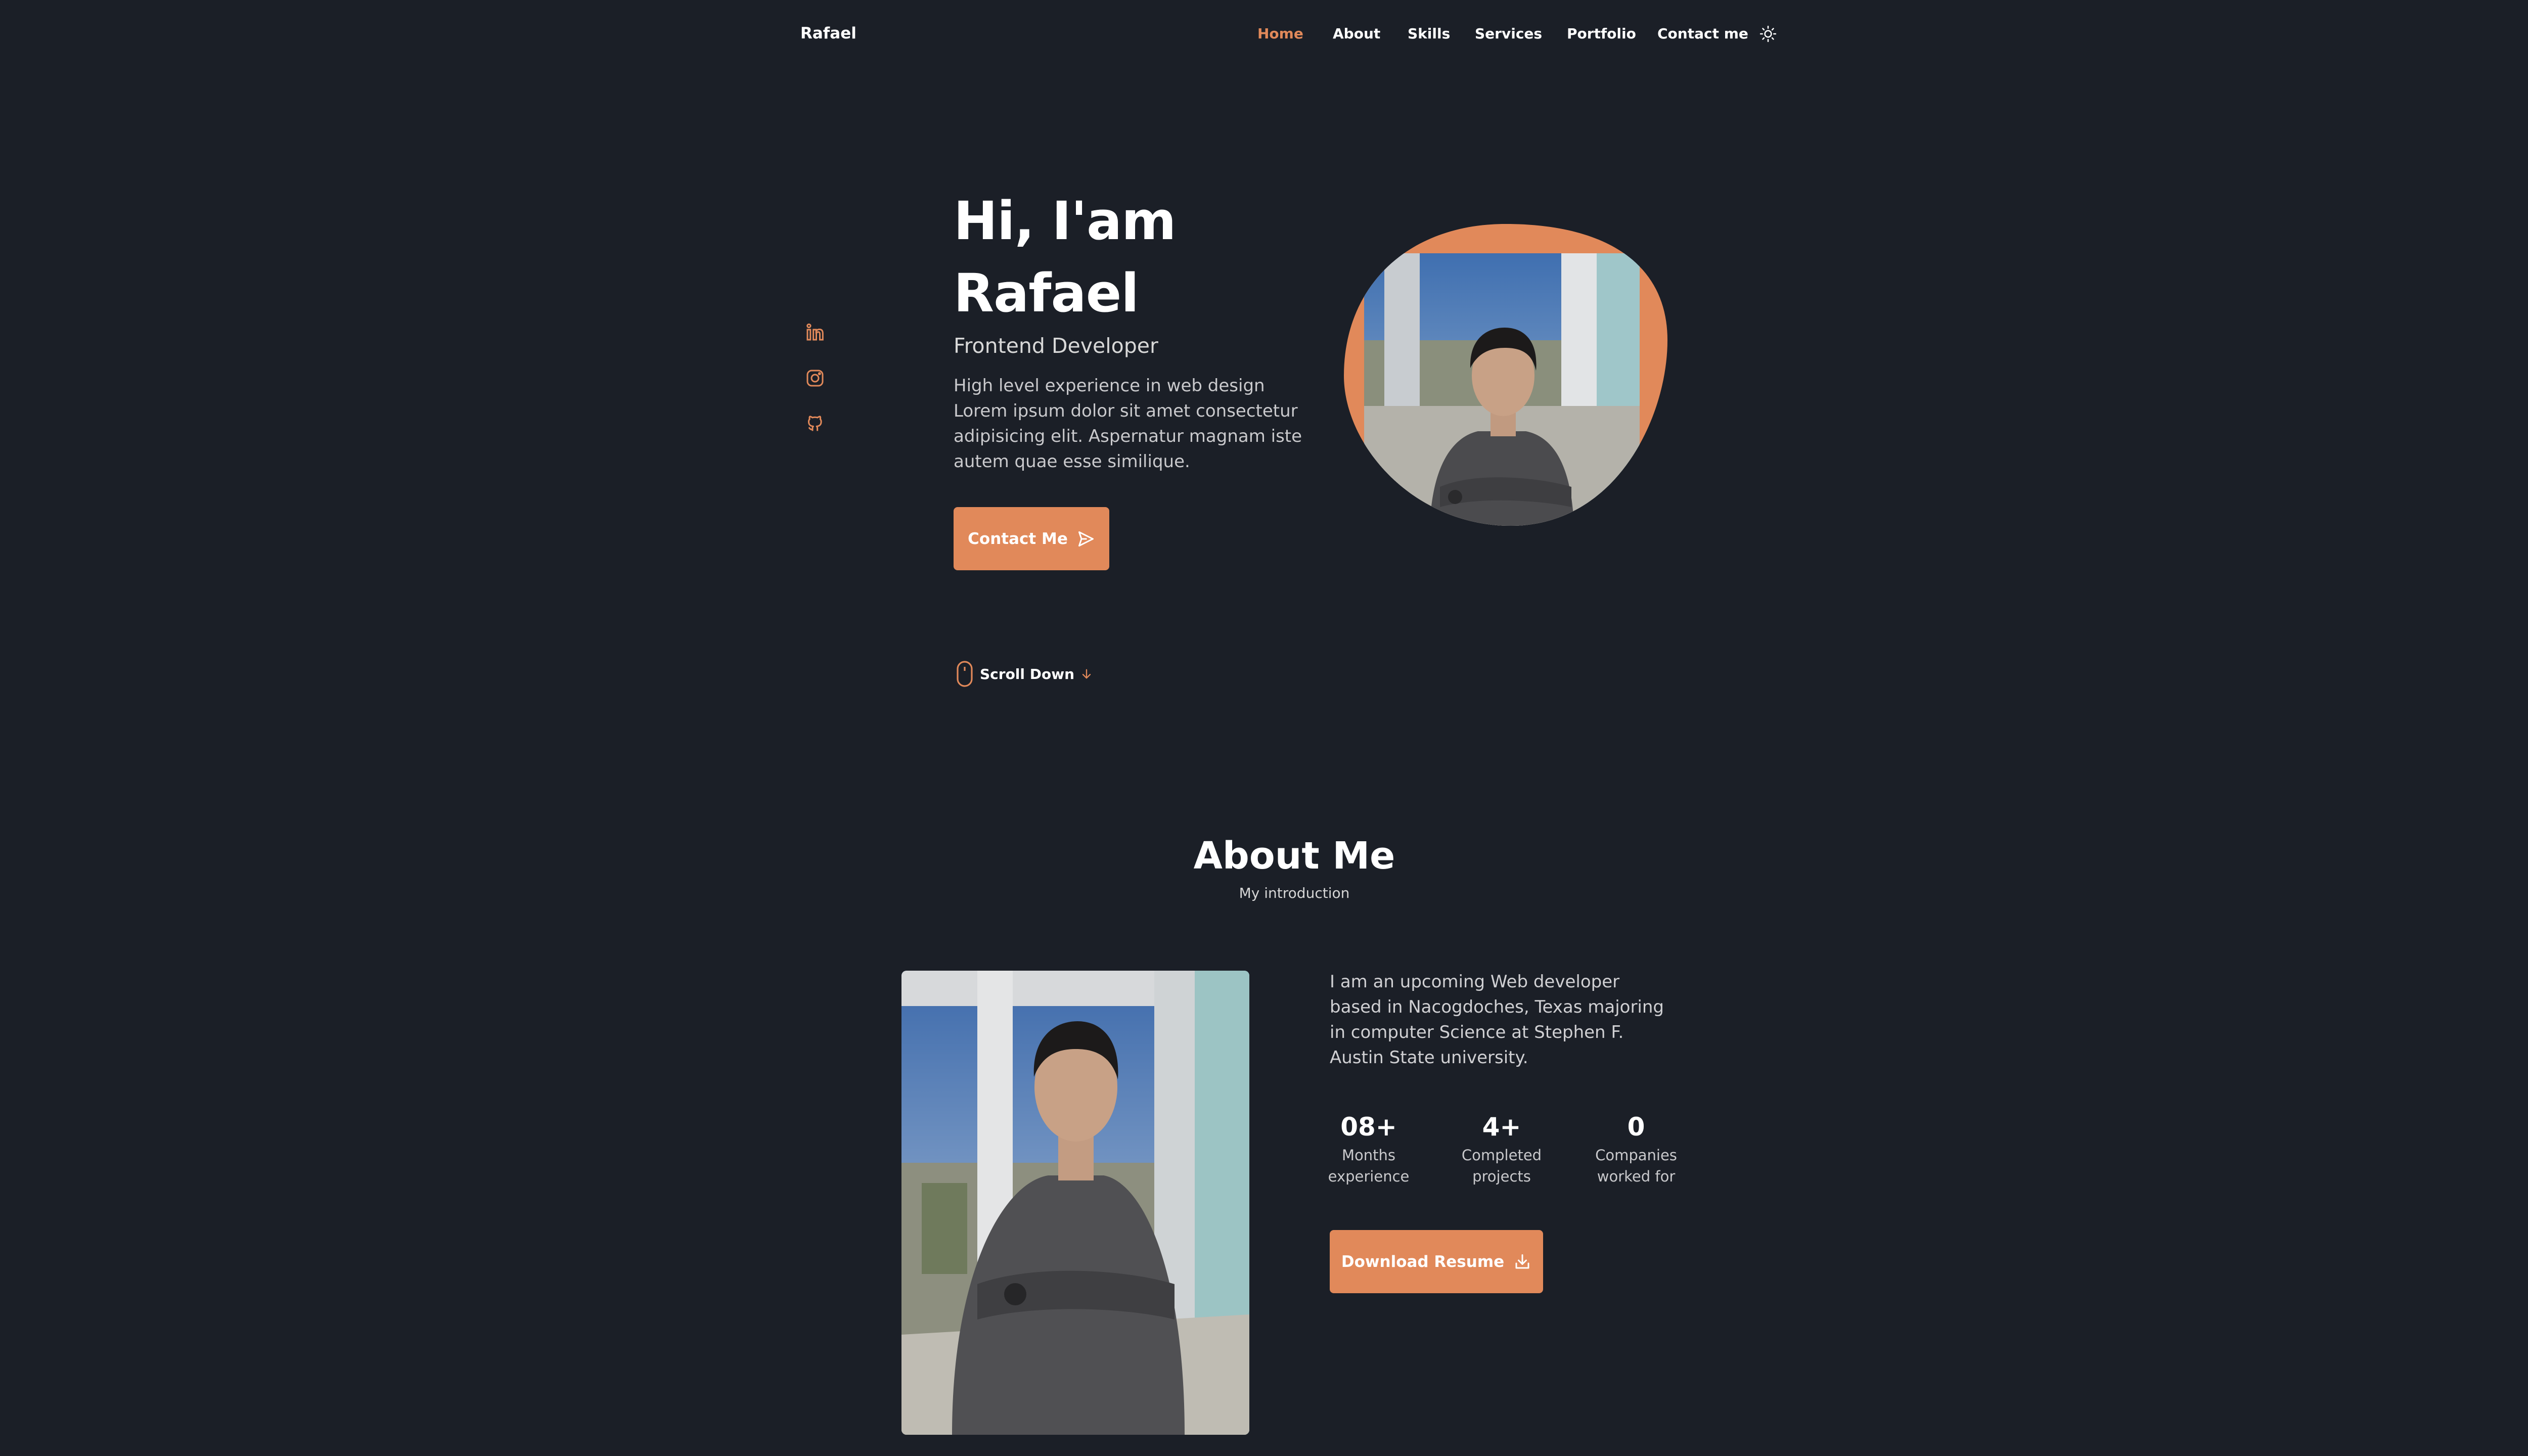 The height and width of the screenshot is (1456, 2528). I want to click on hero-title-line1: Hi, I'am, so click(1065, 221).